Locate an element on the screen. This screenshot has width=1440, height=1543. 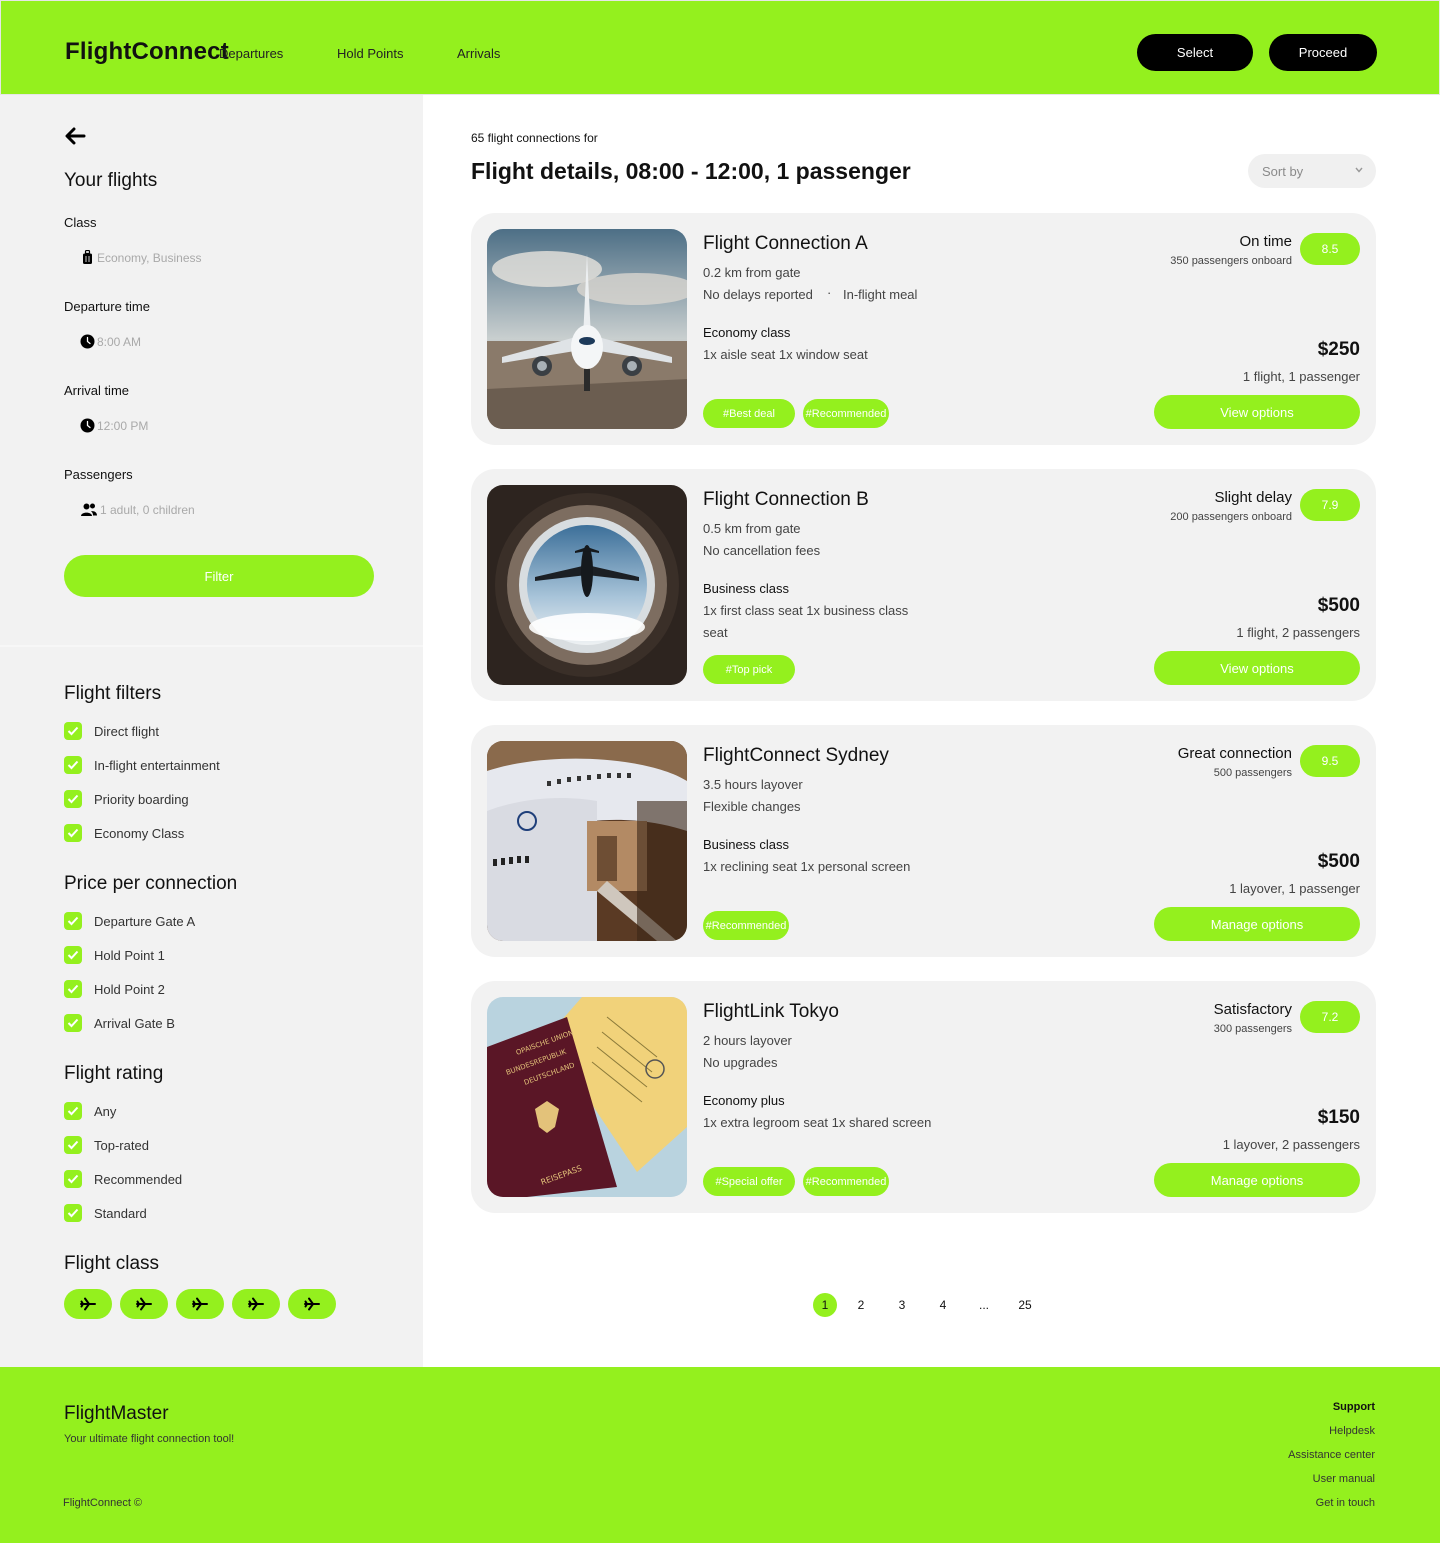
changes-text: Flexible changes is located at coordinates (752, 806).